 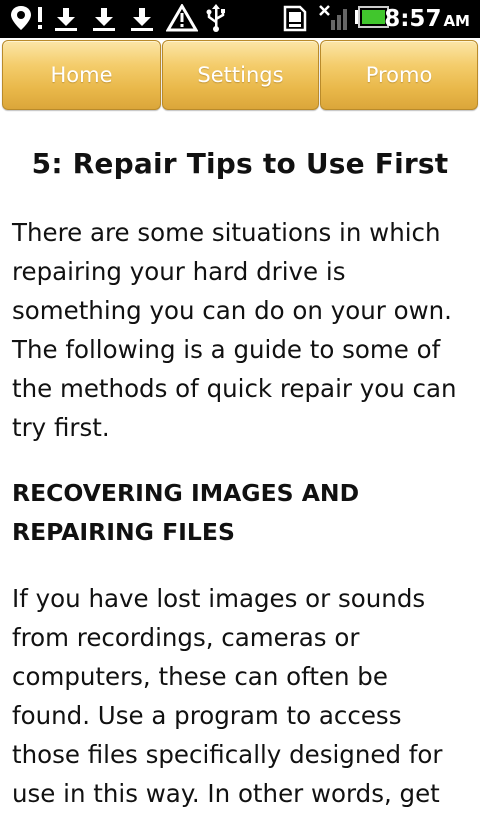 I want to click on settings-button: Settings, so click(x=240, y=75).